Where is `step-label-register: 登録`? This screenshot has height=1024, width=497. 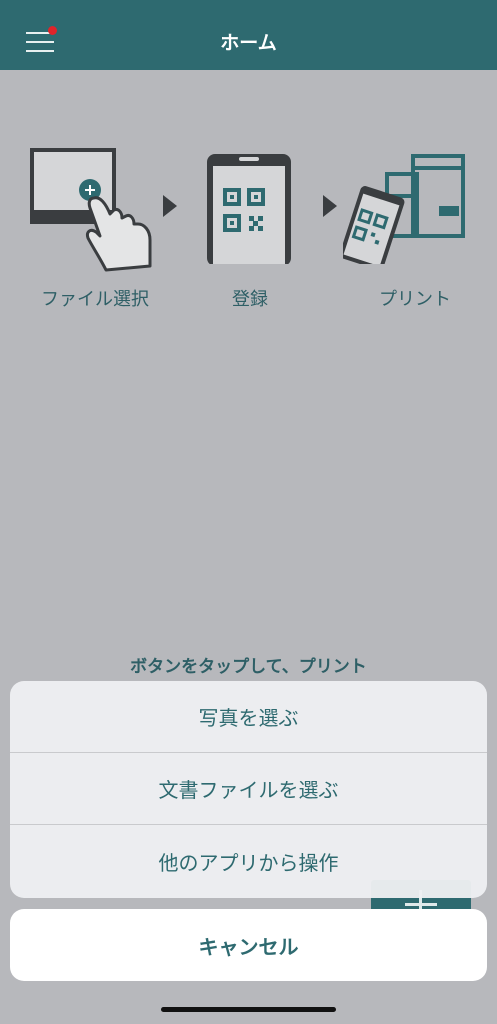
step-label-register: 登録 is located at coordinates (250, 299).